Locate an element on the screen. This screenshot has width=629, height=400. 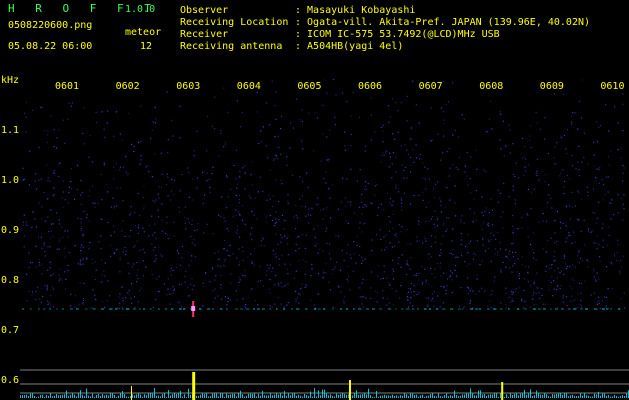
x-tick-label: 0604 is located at coordinates (249, 86).